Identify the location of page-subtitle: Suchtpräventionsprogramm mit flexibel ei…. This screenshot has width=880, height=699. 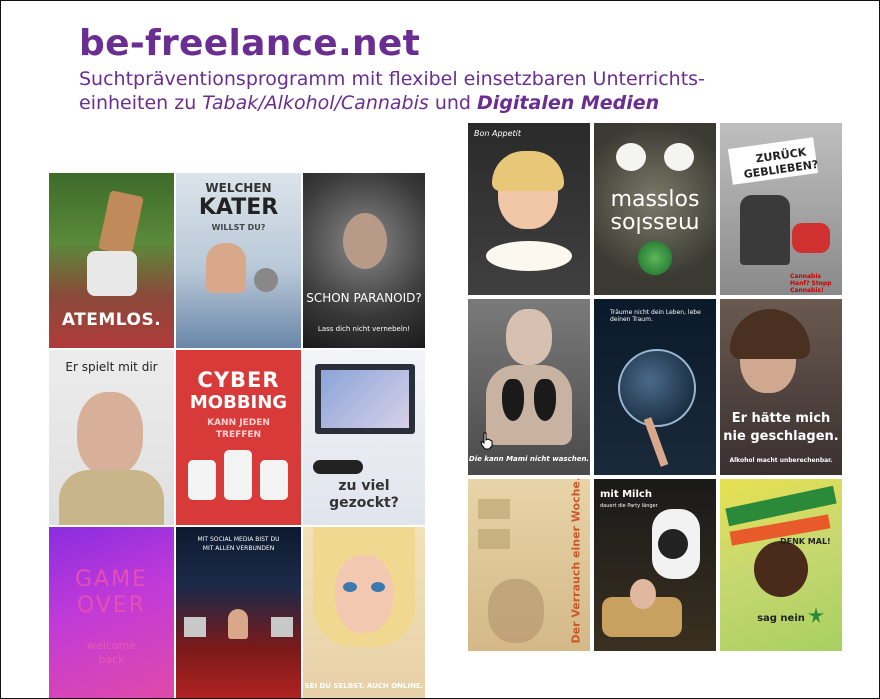
(474, 91).